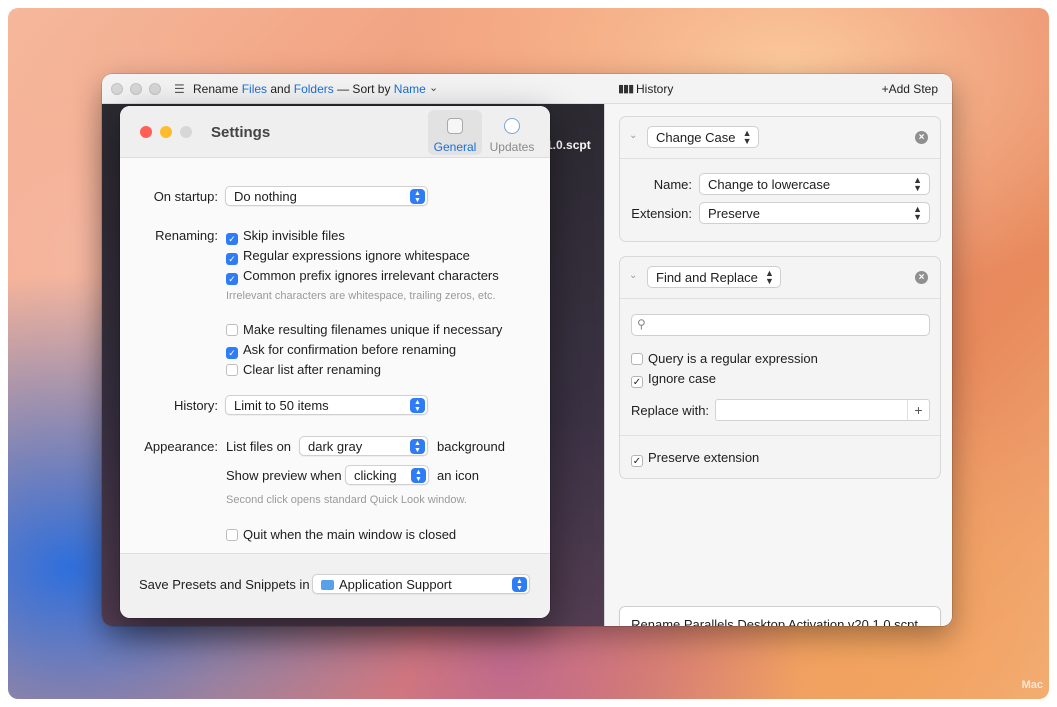  I want to click on step-header: ⌄ Change Case ▲ ▼ ×, so click(780, 138).